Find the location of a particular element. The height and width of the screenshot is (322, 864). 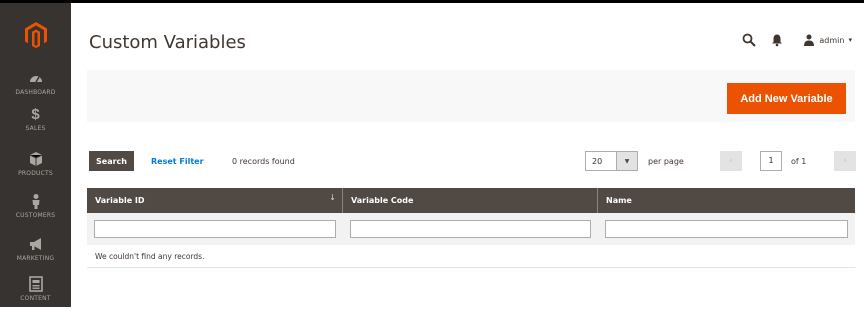

grid-filter-row is located at coordinates (471, 229).